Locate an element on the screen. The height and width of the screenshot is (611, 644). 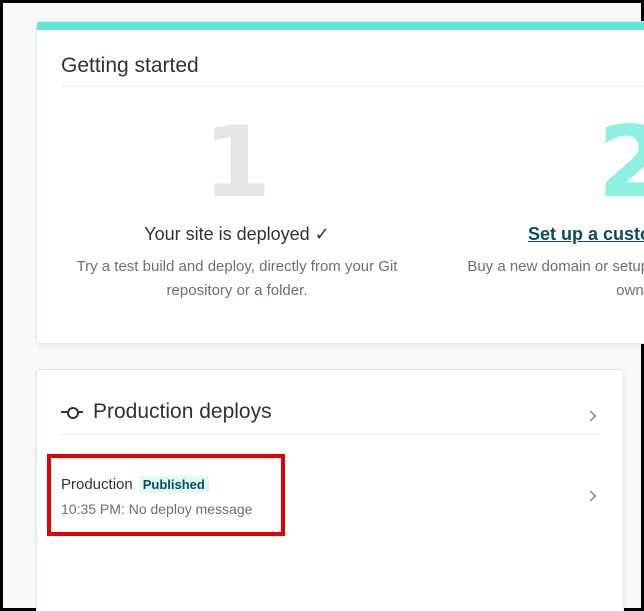
production-deploys-header: Production deploys is located at coordinates (166, 412).